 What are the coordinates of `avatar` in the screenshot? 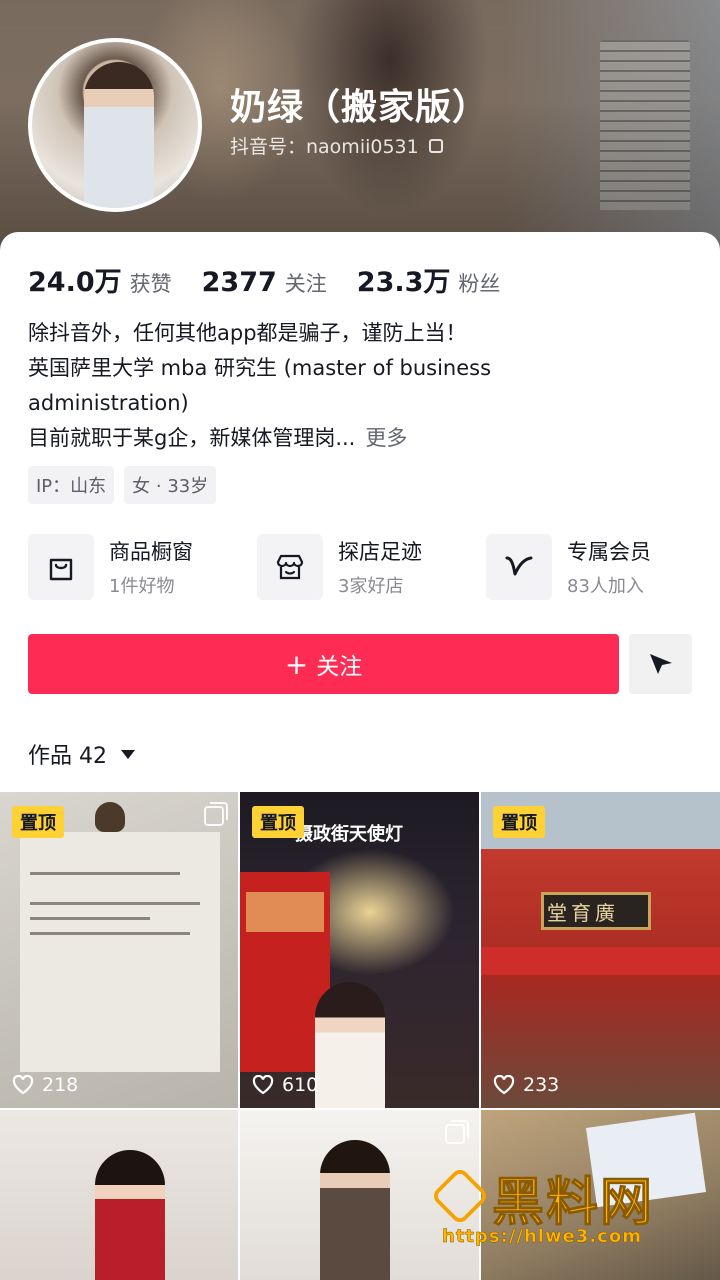 It's located at (115, 125).